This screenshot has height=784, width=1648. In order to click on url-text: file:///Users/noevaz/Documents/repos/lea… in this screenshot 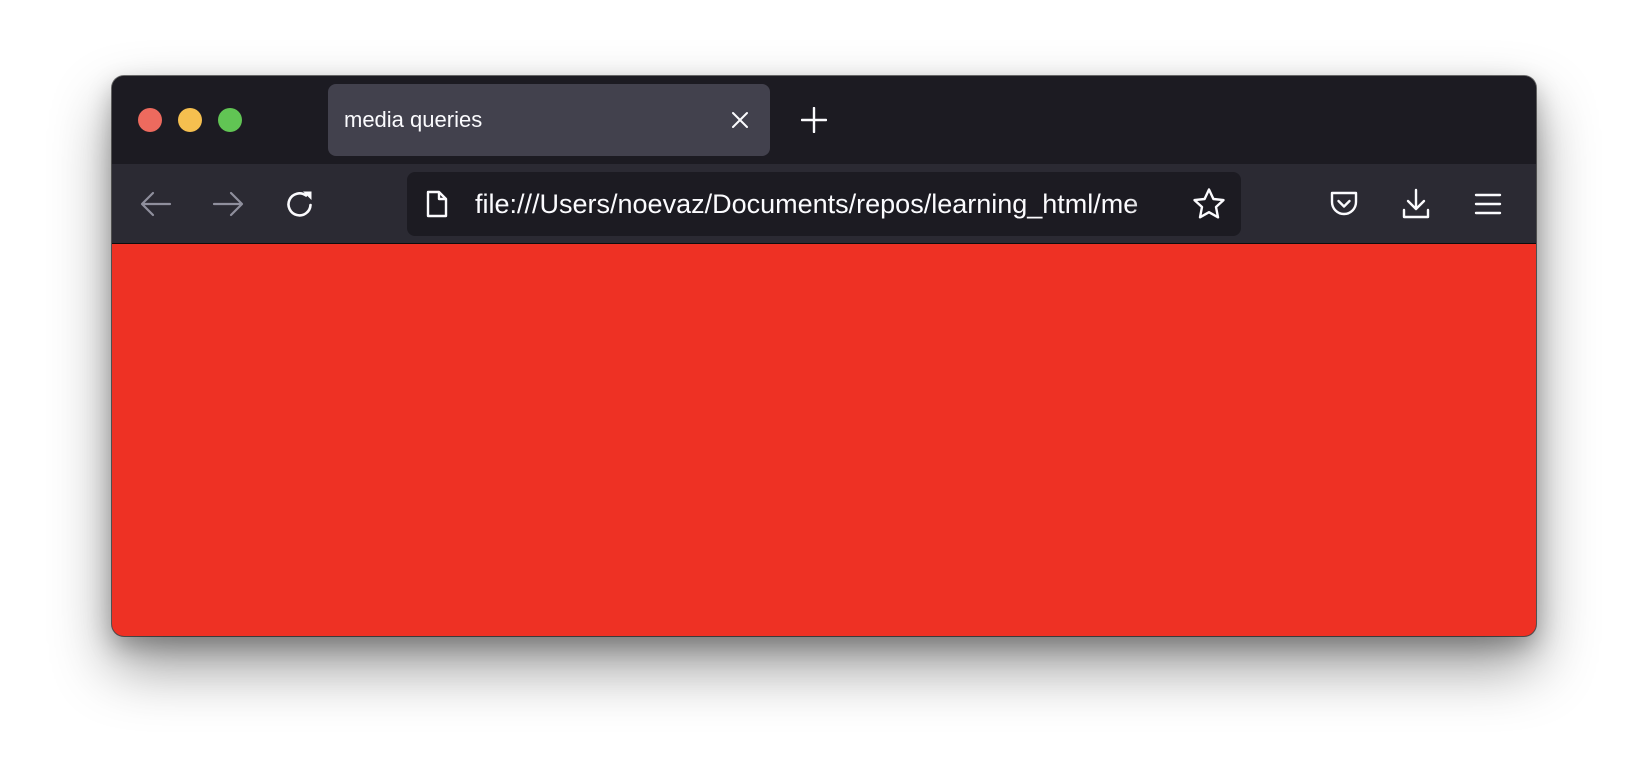, I will do `click(830, 204)`.